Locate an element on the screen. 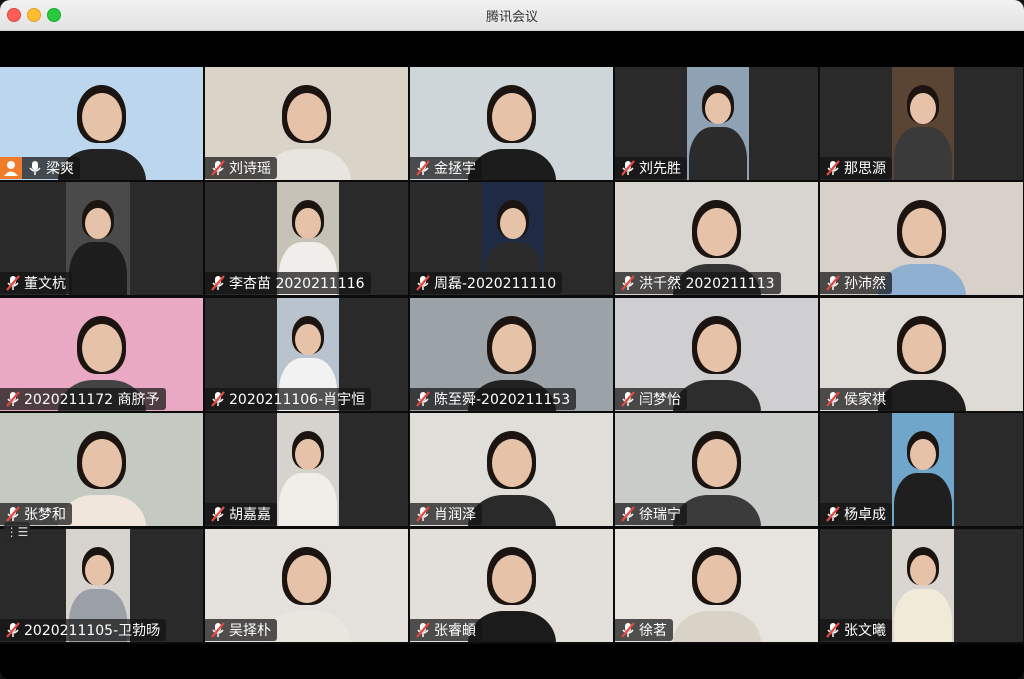 The width and height of the screenshot is (1024, 679). participant-tile: 刘诗瑶 is located at coordinates (306, 123).